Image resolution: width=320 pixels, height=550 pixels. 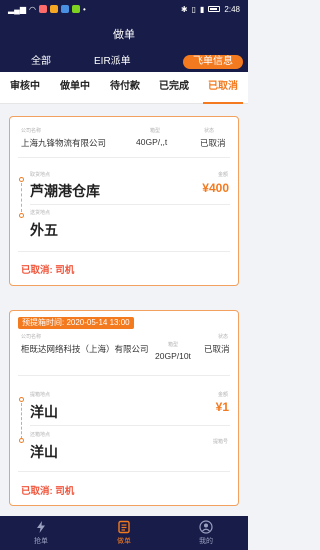 What do you see at coordinates (194, 9) in the screenshot?
I see `vibrate-icon: ▯` at bounding box center [194, 9].